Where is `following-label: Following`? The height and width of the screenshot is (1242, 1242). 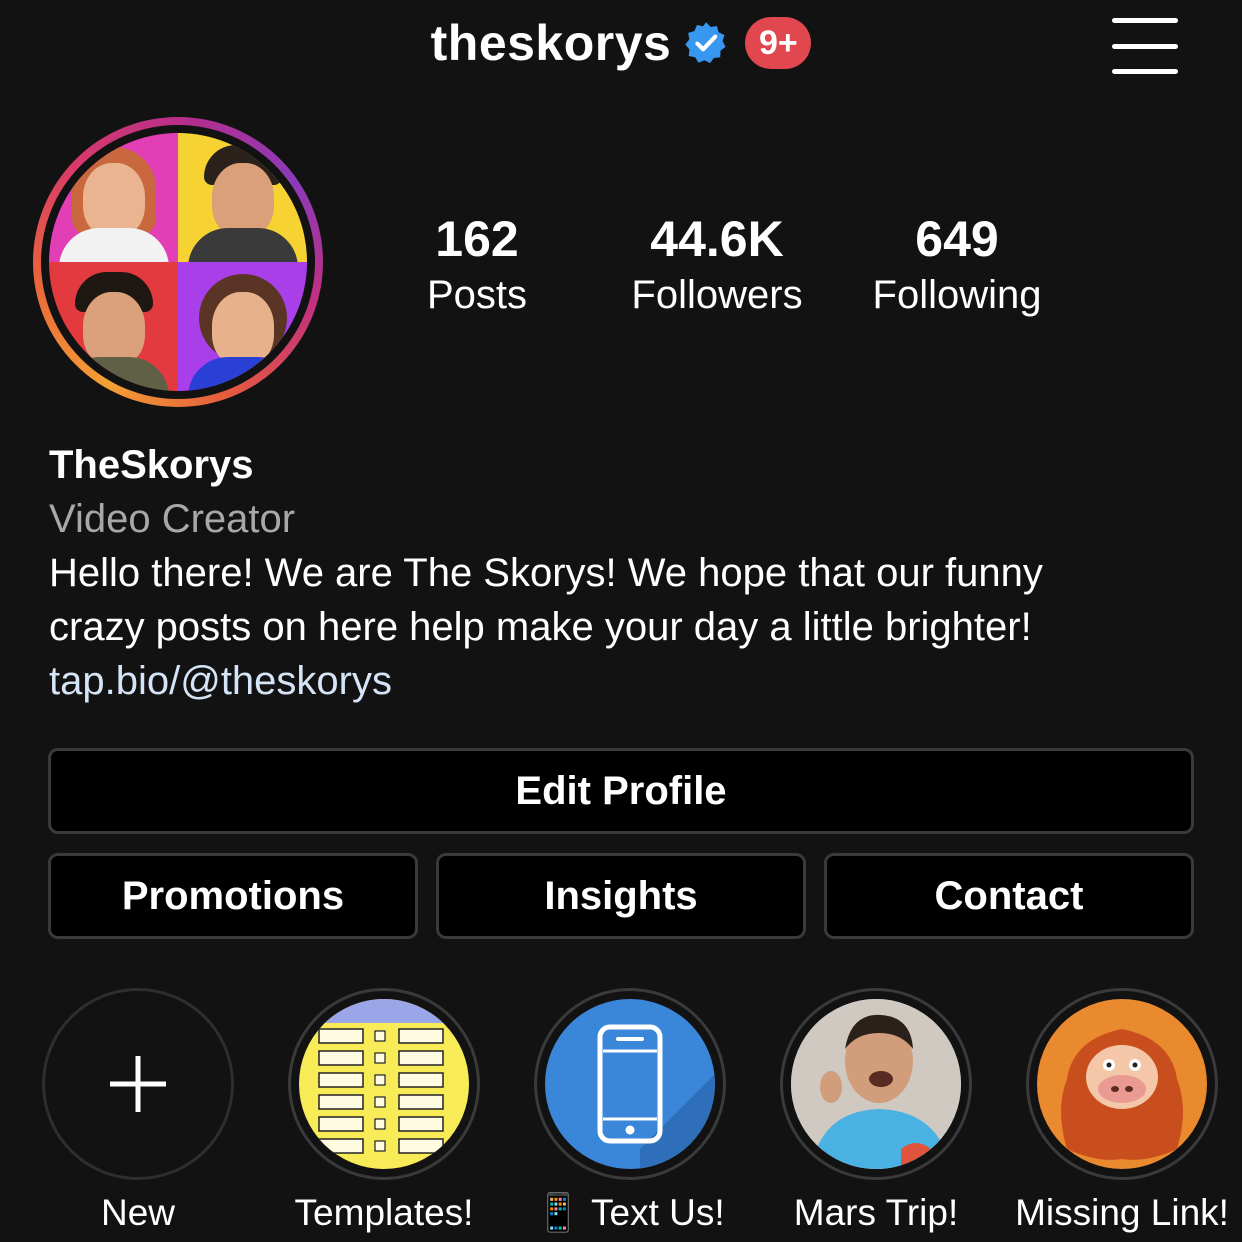 following-label: Following is located at coordinates (957, 295).